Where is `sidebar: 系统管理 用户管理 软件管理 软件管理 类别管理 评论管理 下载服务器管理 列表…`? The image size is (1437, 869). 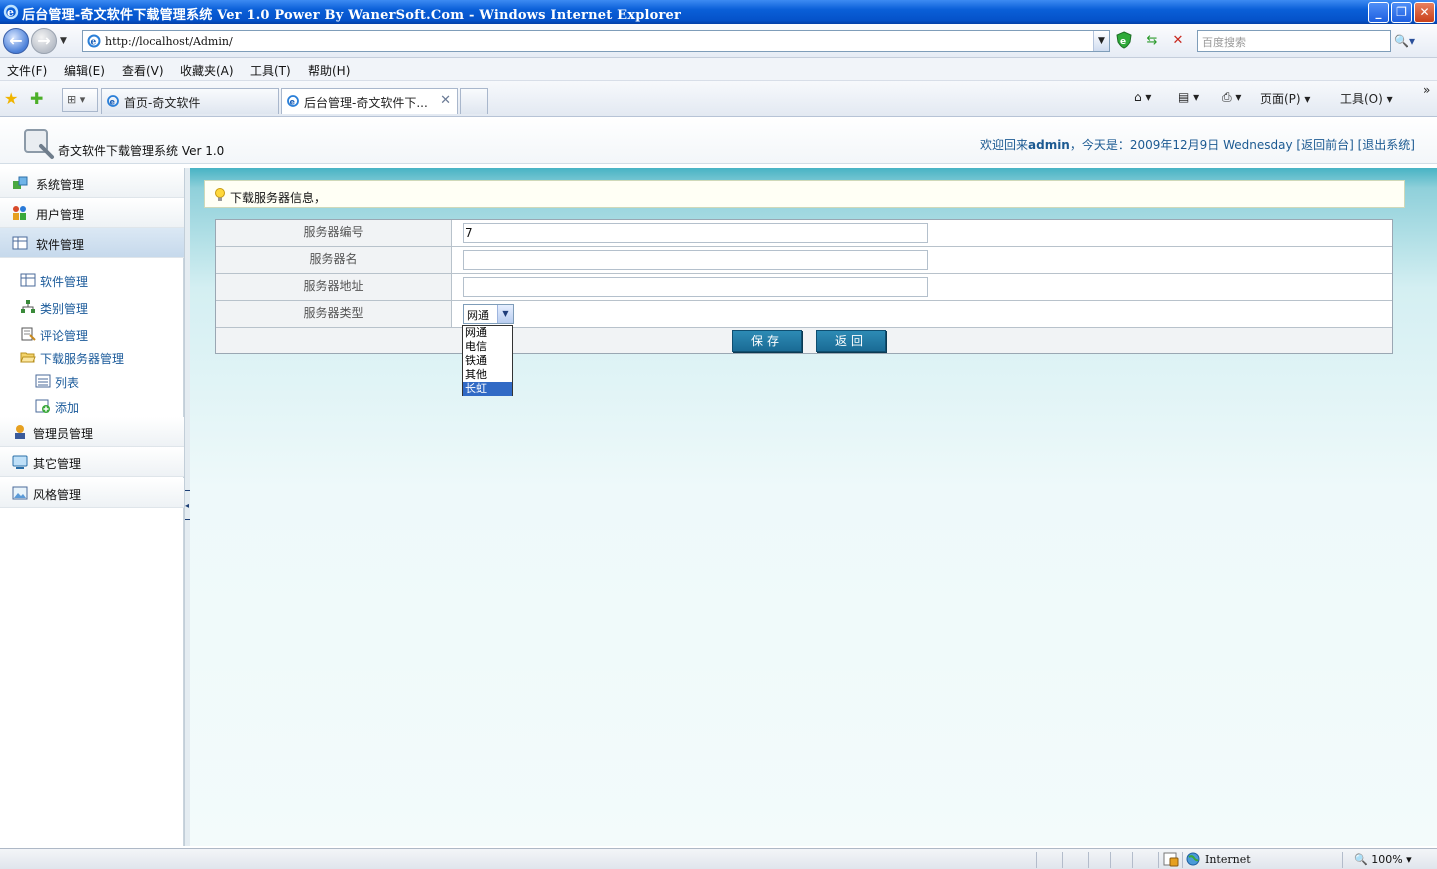
sidebar: 系统管理 用户管理 软件管理 软件管理 类别管理 评论管理 下载服务器管理 列表… is located at coordinates (92, 507).